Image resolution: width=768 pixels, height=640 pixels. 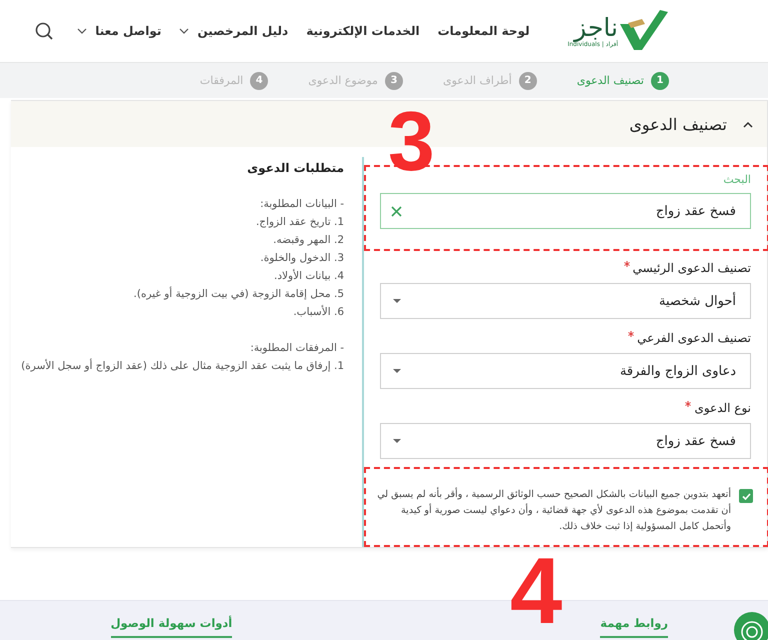 What do you see at coordinates (411, 141) in the screenshot?
I see `step-marker: 3` at bounding box center [411, 141].